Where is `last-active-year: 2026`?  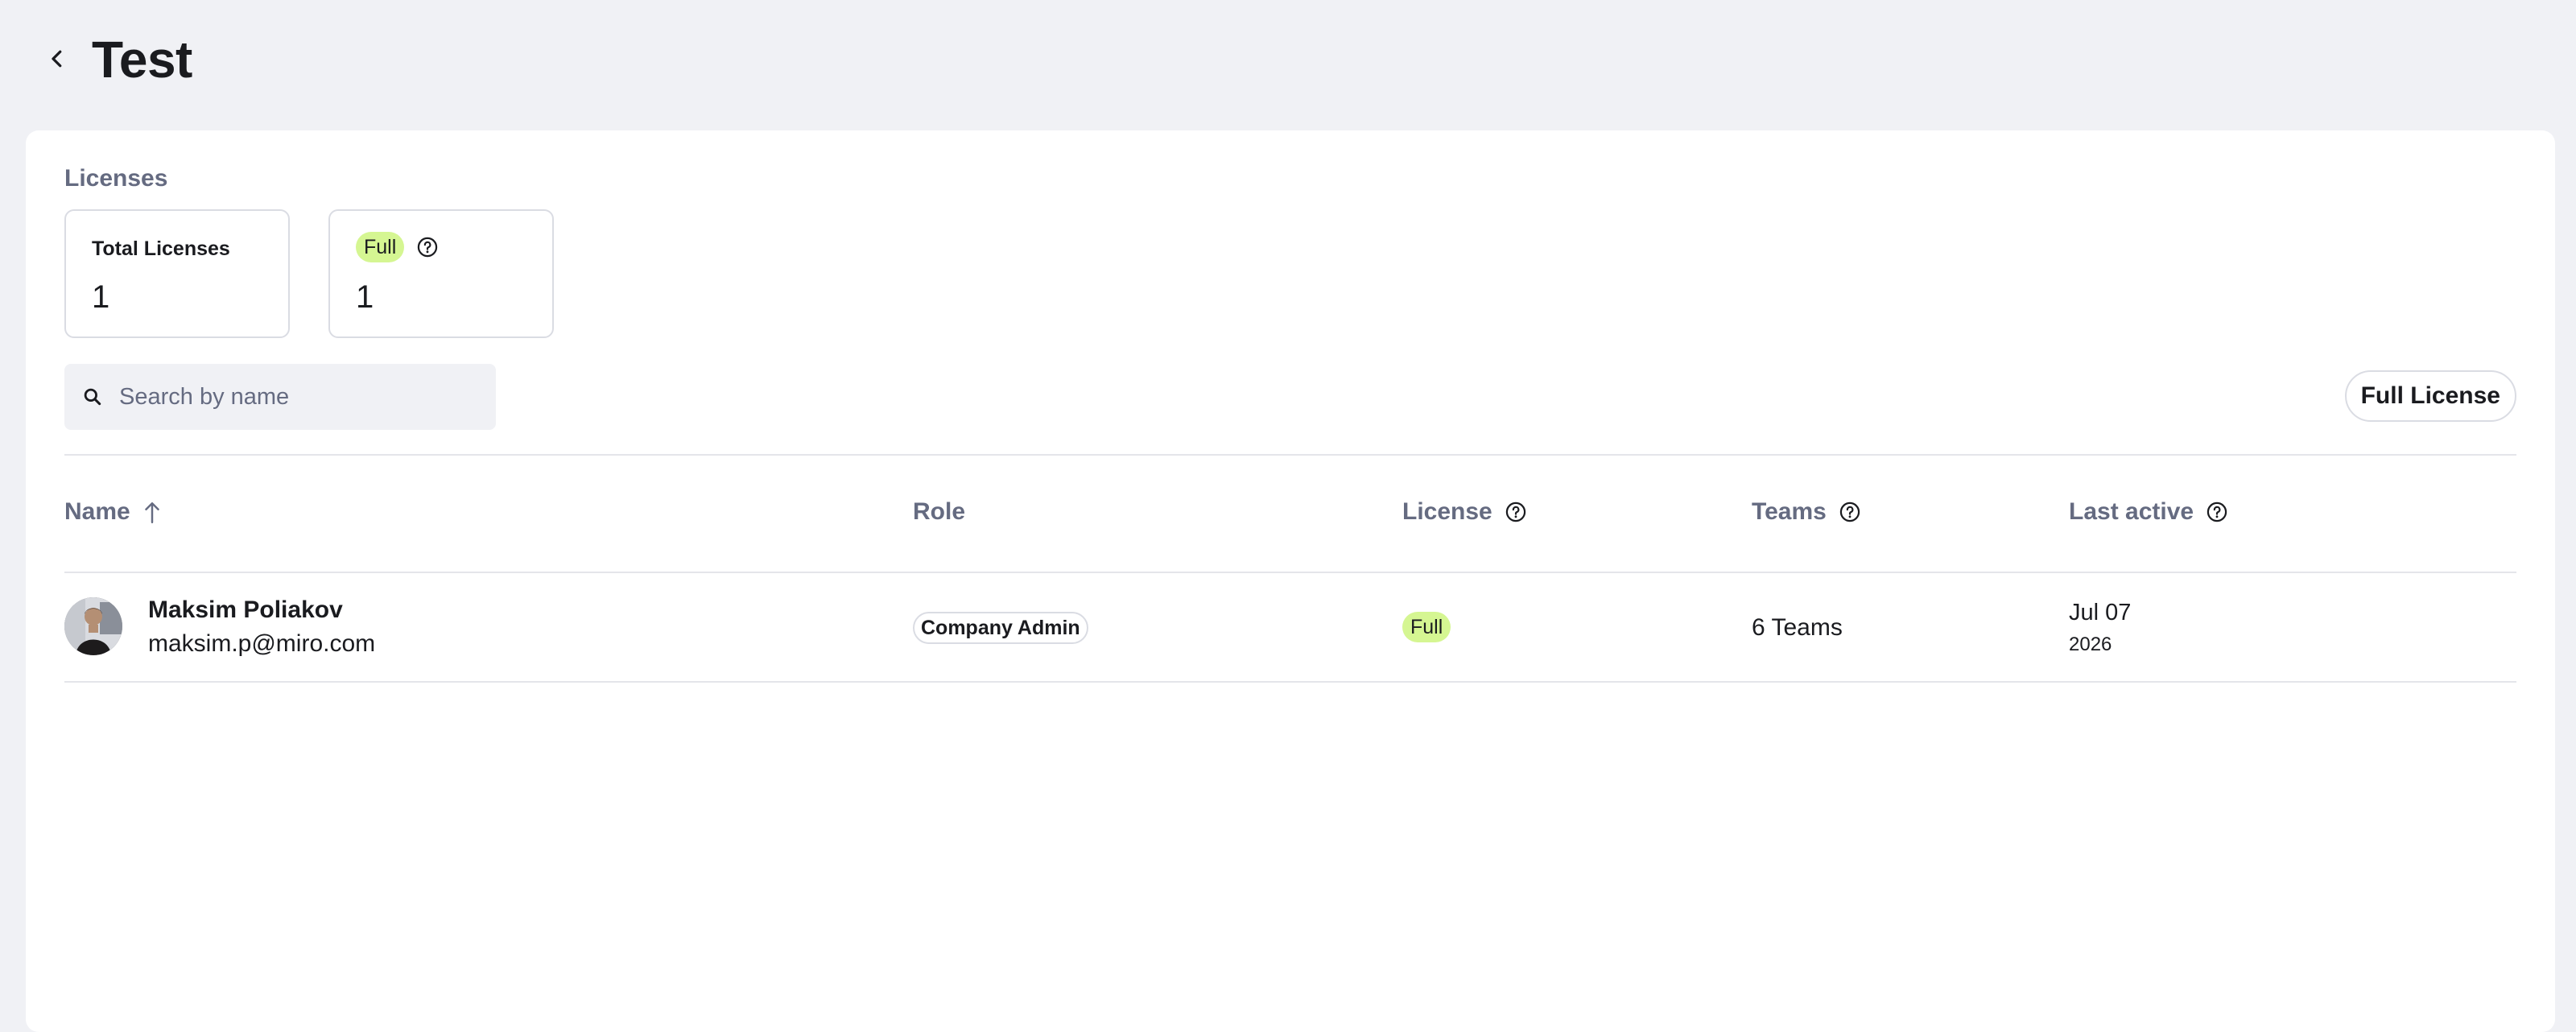 last-active-year: 2026 is located at coordinates (2090, 644).